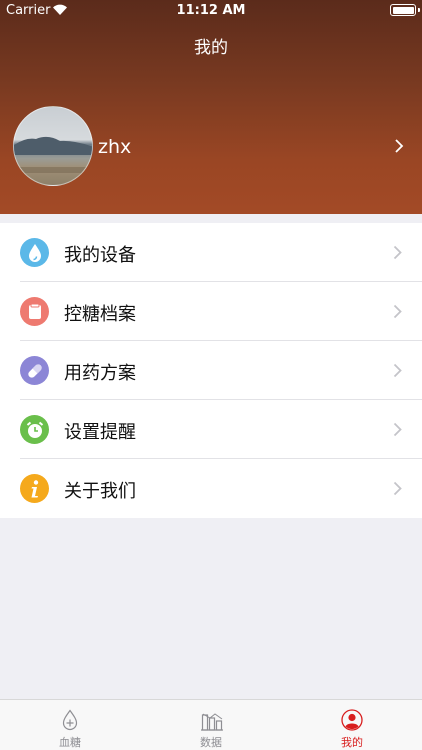  Describe the element at coordinates (34, 488) in the screenshot. I see `info-icon` at that location.